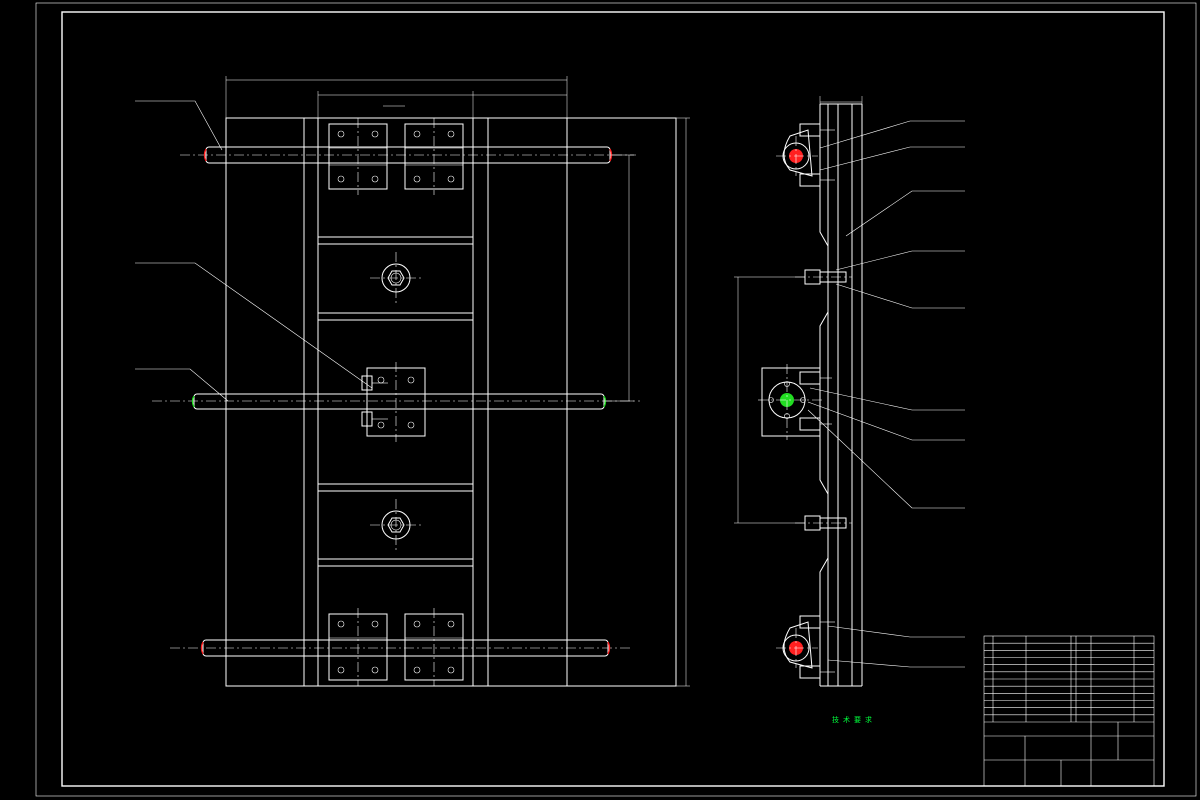 Image resolution: width=1200 pixels, height=800 pixels. I want to click on title-block, so click(1069, 711).